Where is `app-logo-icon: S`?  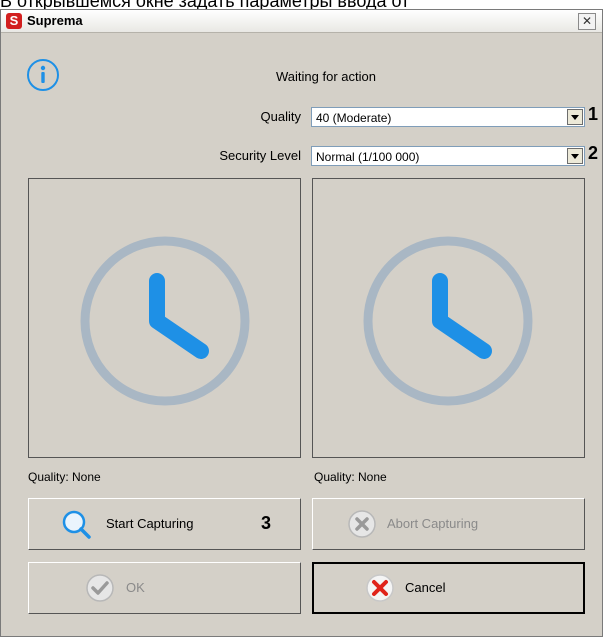 app-logo-icon: S is located at coordinates (14, 21).